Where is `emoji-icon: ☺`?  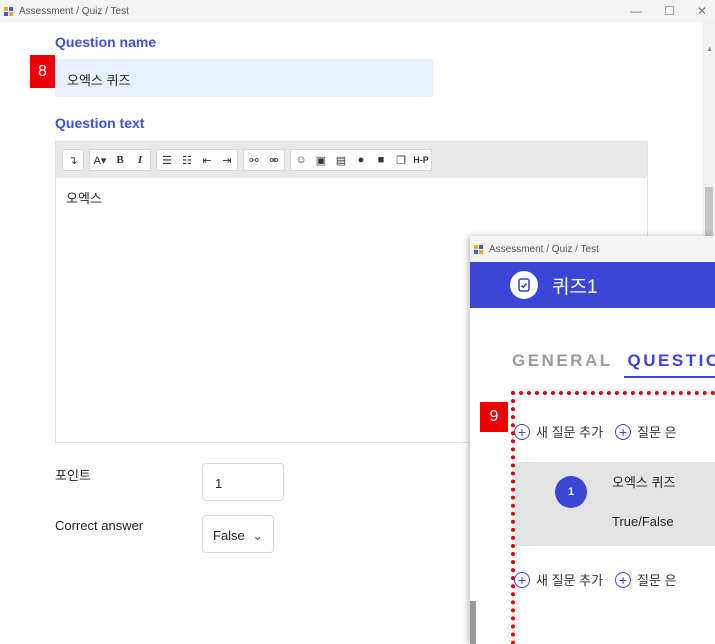
emoji-icon: ☺ is located at coordinates (301, 160).